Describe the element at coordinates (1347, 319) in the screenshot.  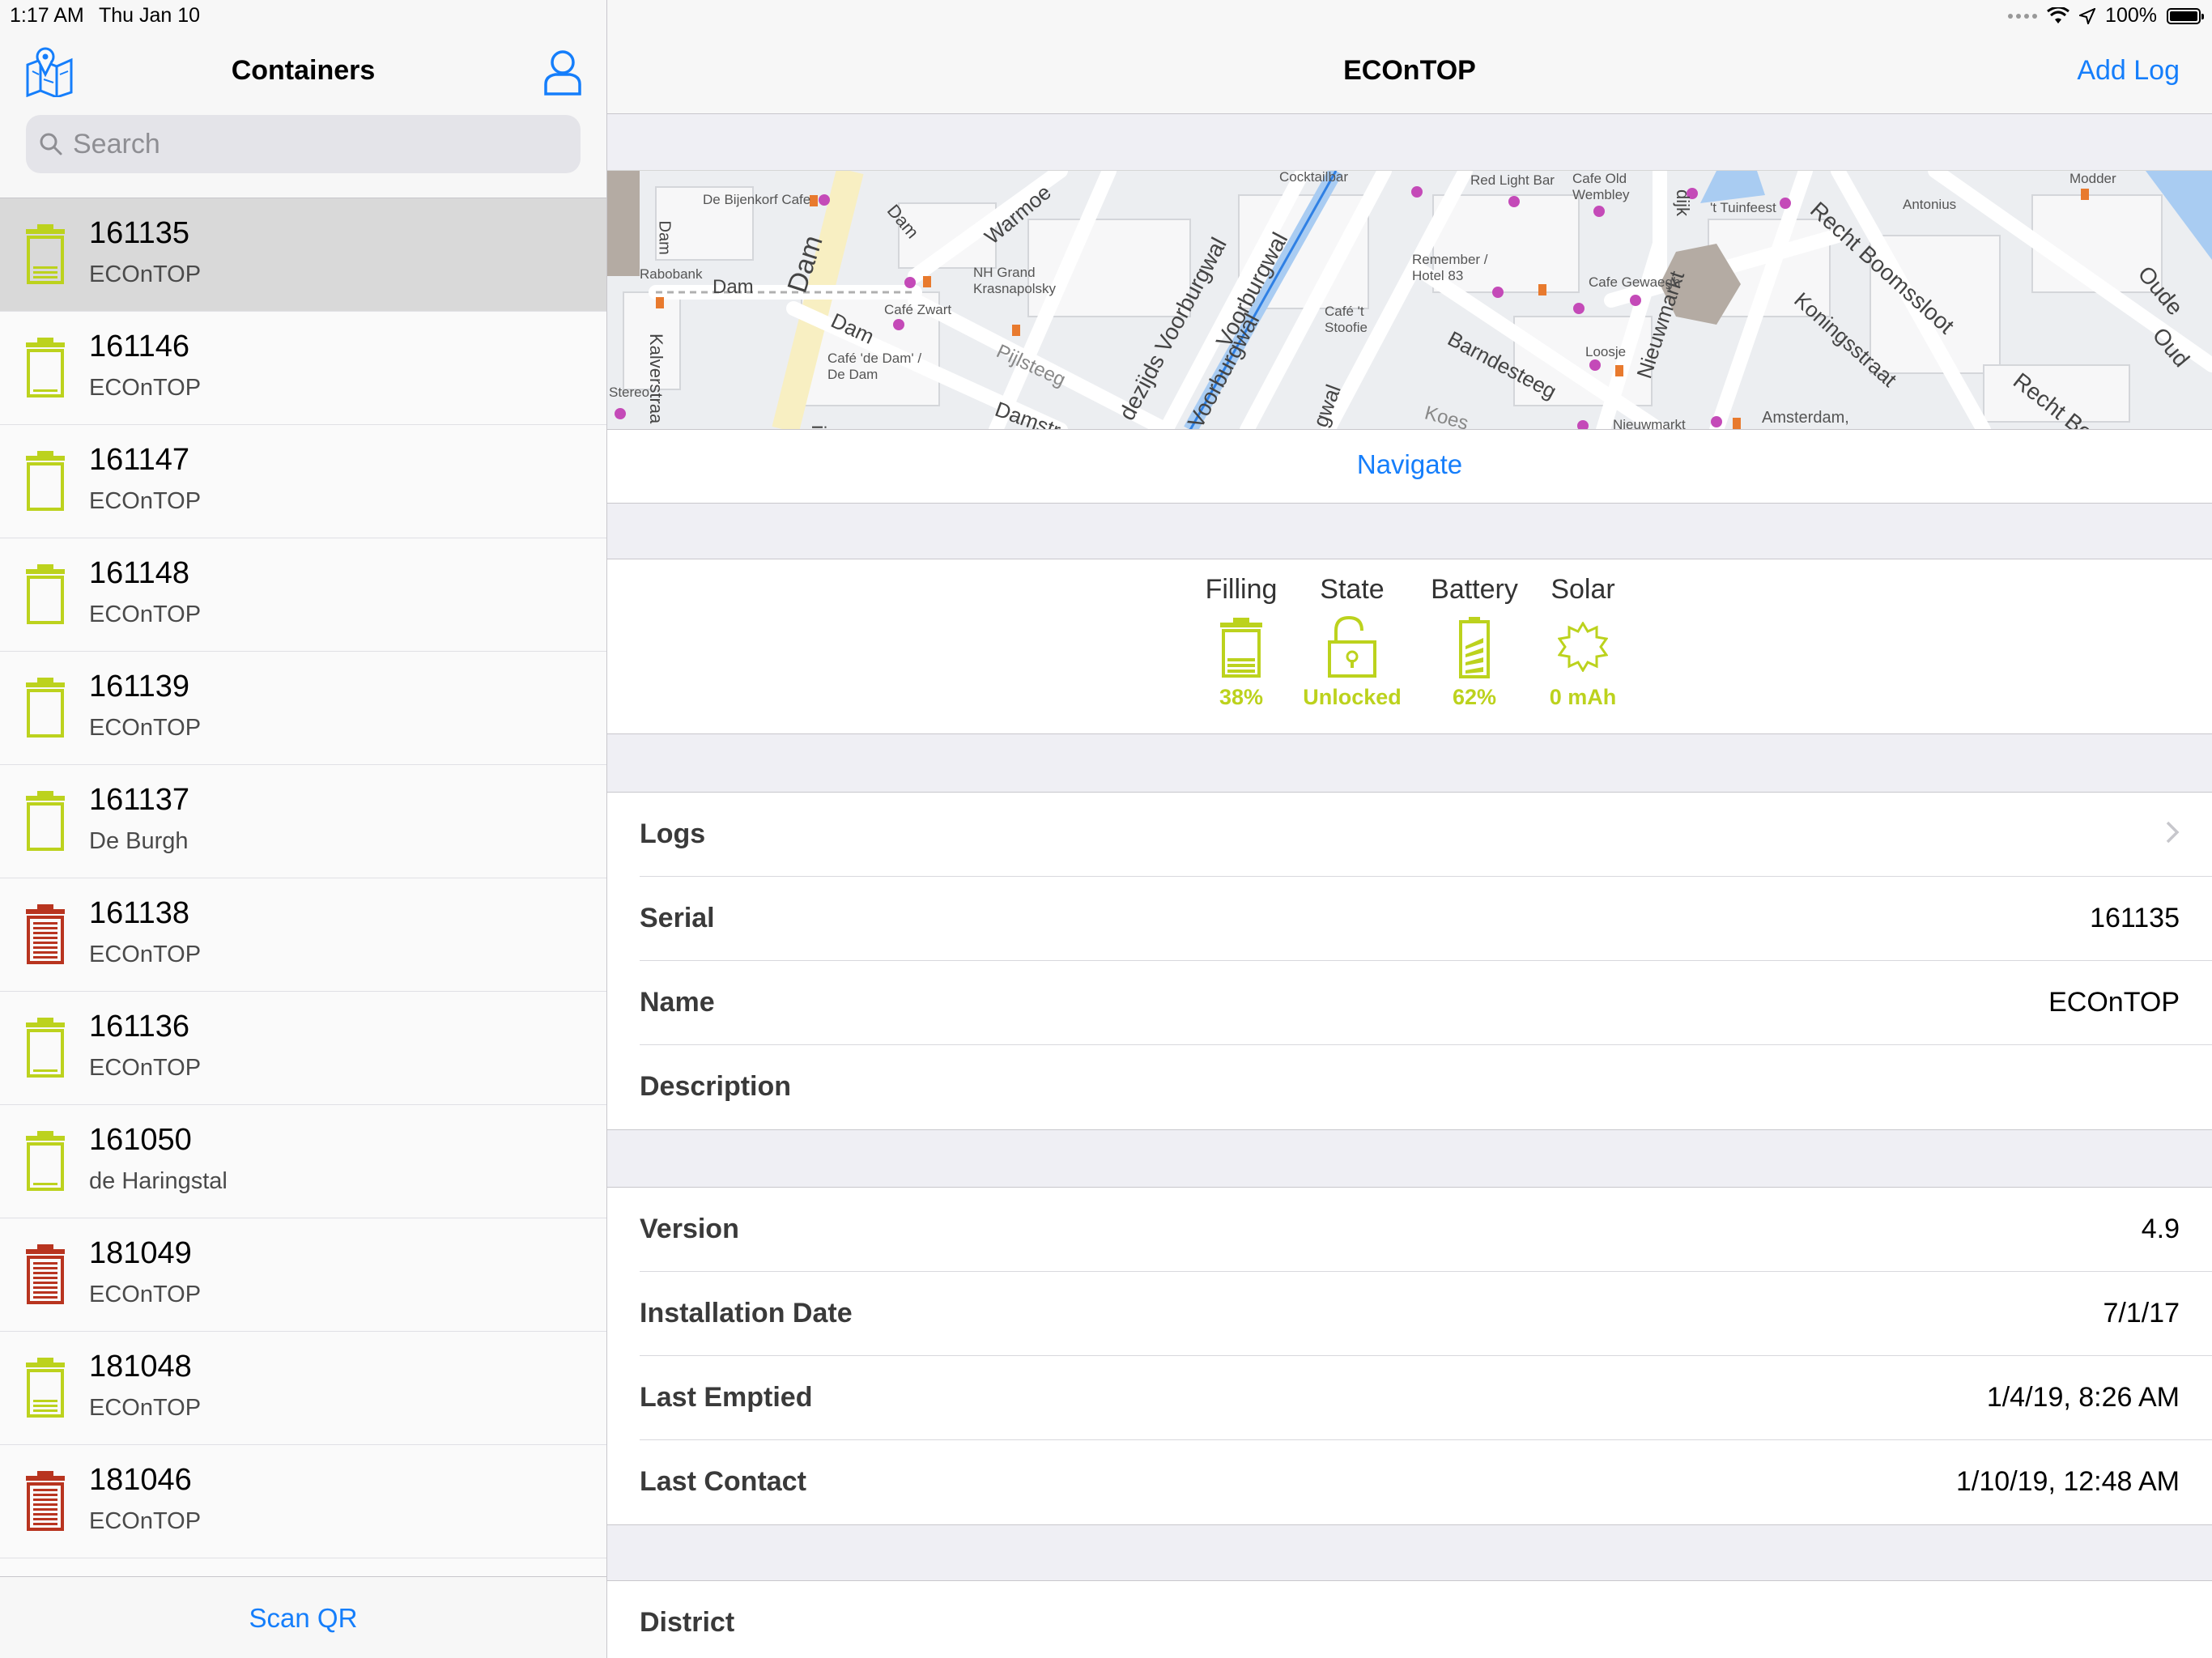
I see `map-label-cafestoofie: Café 't Stoofie` at that location.